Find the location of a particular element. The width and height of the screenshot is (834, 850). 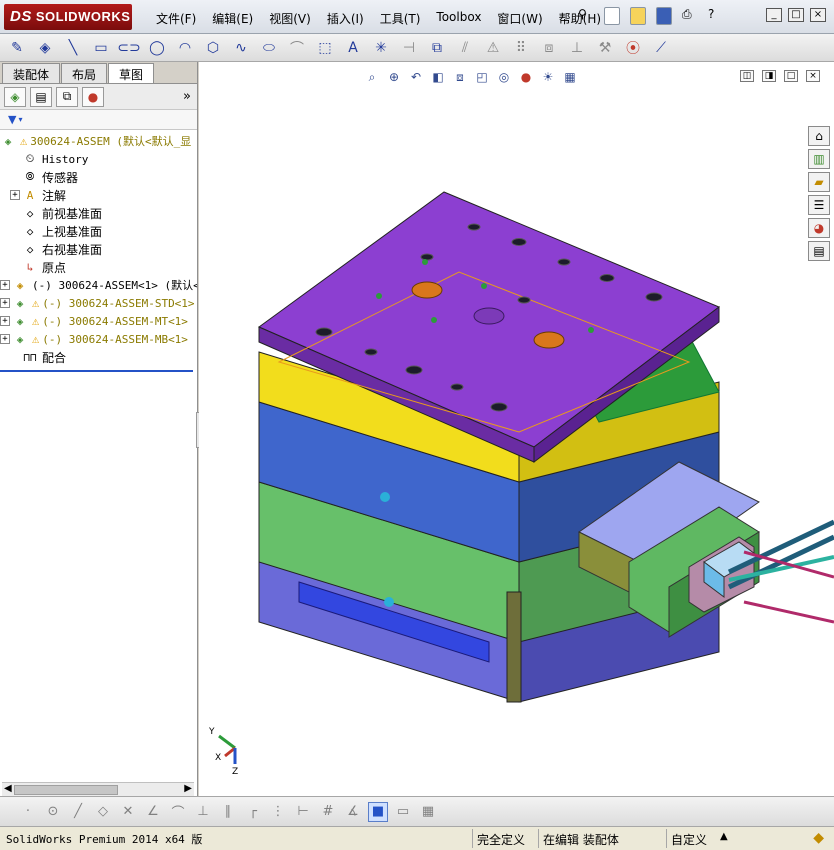

tab-sketch: 草图 is located at coordinates (131, 73).